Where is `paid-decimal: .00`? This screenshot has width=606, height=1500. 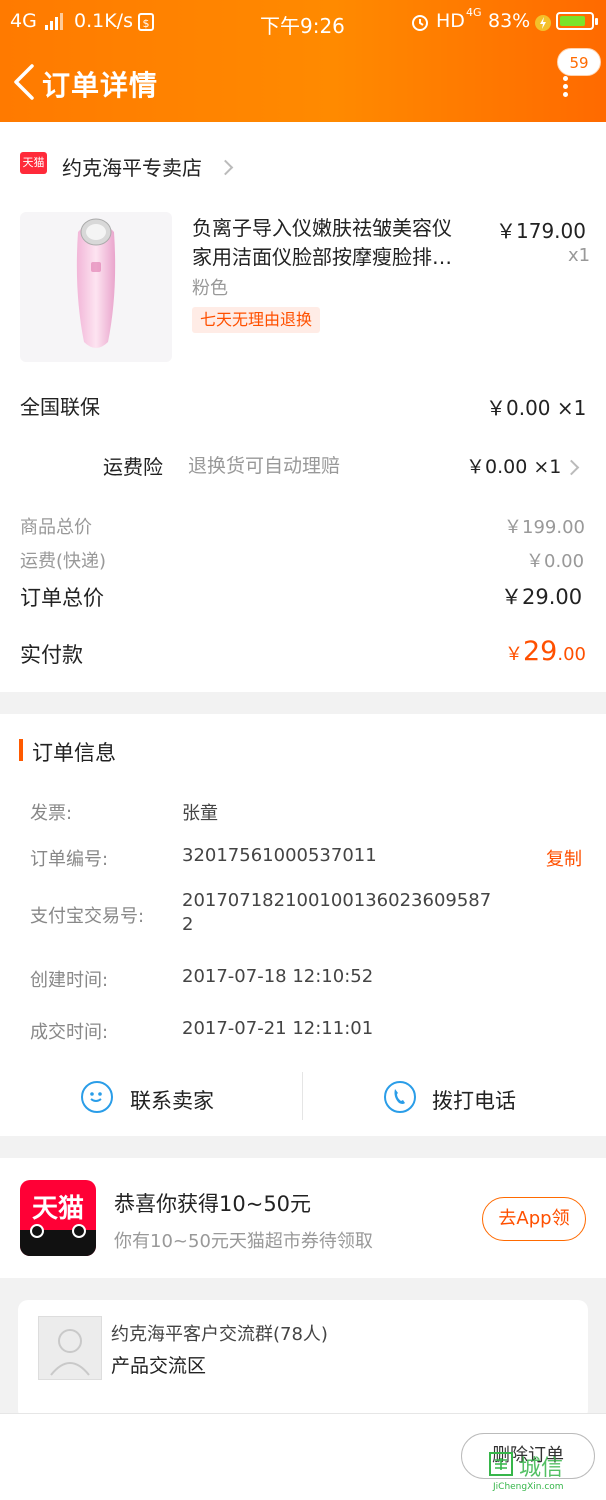 paid-decimal: .00 is located at coordinates (571, 654).